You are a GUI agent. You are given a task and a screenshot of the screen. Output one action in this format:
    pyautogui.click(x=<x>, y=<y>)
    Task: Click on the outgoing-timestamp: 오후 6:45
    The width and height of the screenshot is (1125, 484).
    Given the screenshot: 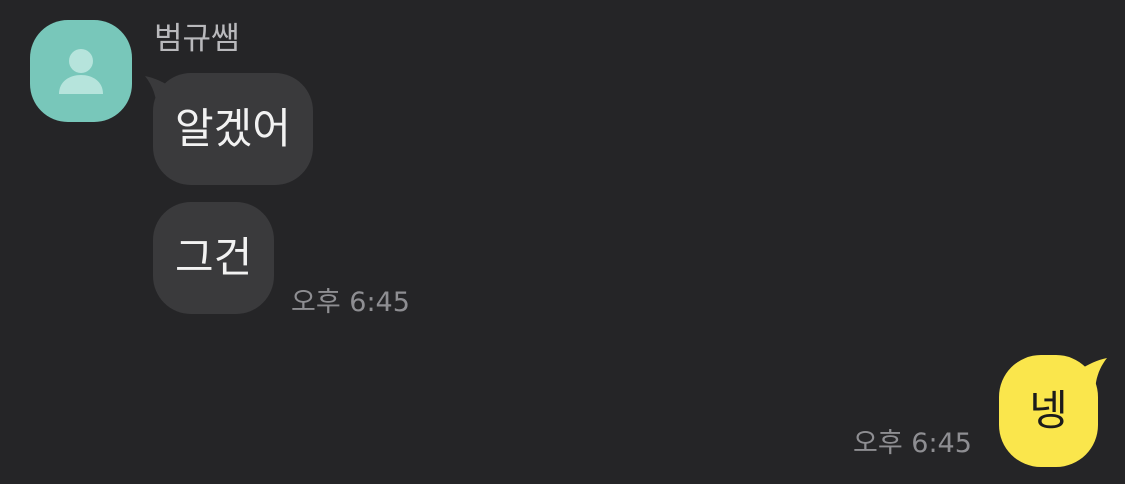 What is the action you would take?
    pyautogui.click(x=912, y=443)
    